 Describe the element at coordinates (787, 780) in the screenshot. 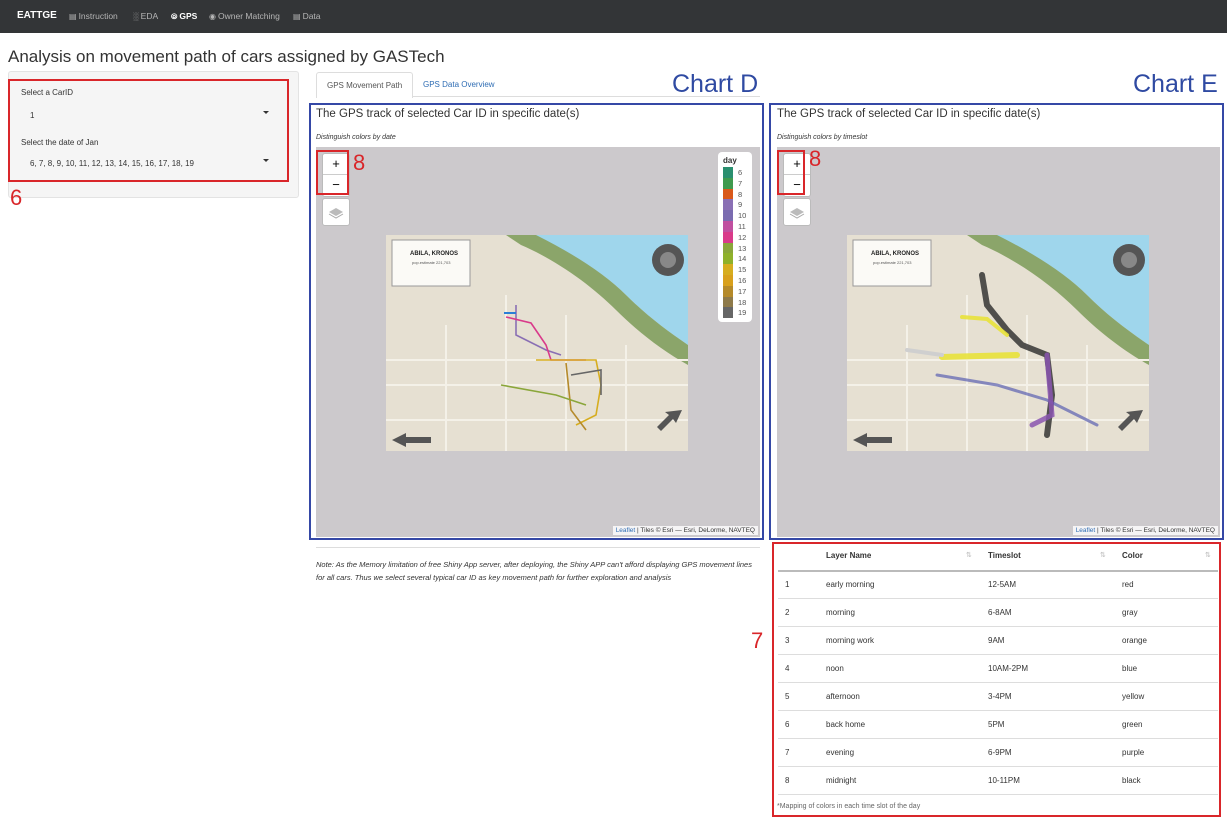

I see `row-index: 8` at that location.